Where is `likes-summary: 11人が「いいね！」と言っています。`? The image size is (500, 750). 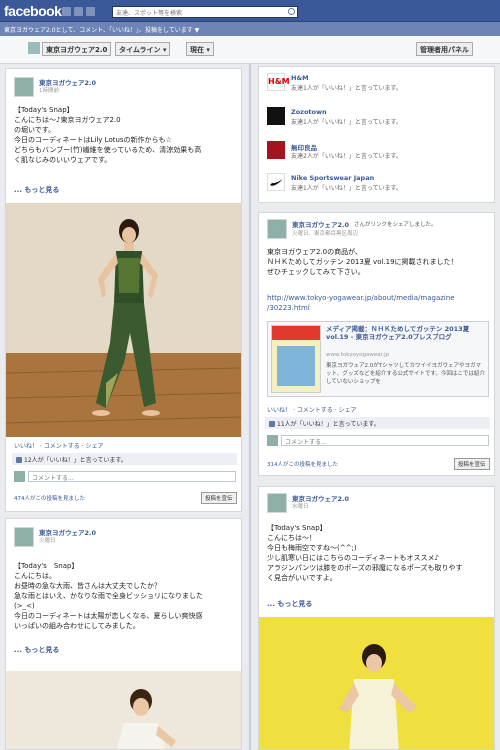
likes-summary: 11人が「いいね！」と言っています。 is located at coordinates (377, 423).